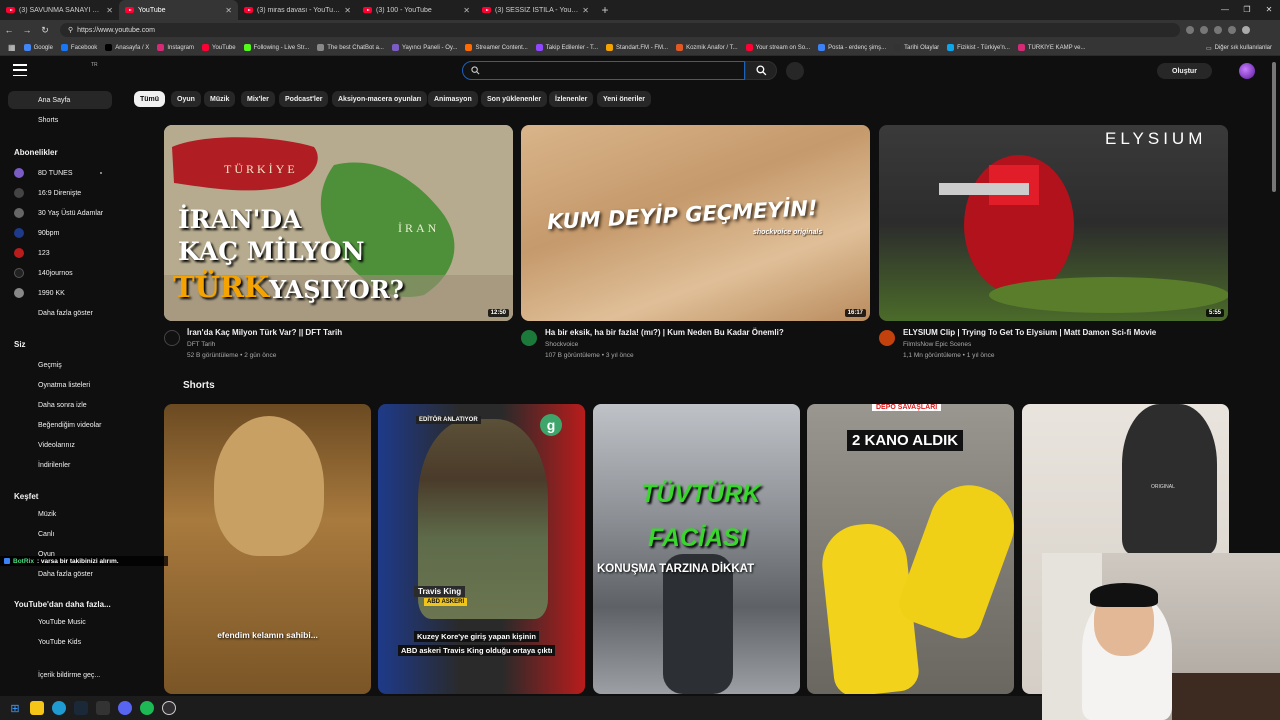  What do you see at coordinates (219, 47) in the screenshot?
I see `bookmark-item: YouTube` at bounding box center [219, 47].